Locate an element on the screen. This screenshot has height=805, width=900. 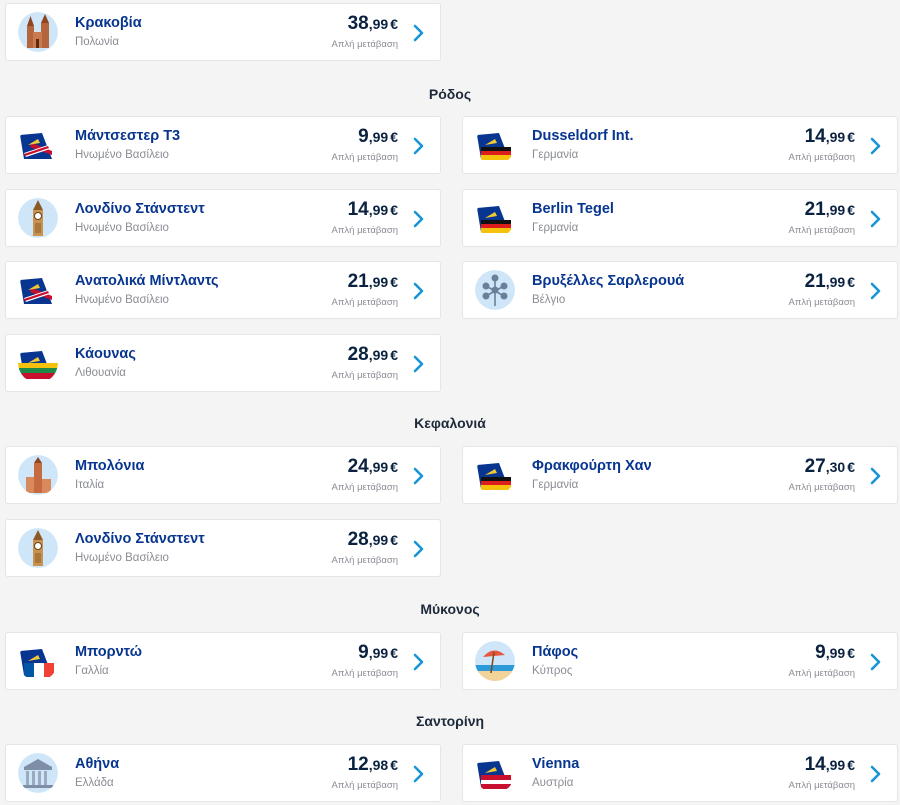
france-flag-tail-icon is located at coordinates (38, 661).